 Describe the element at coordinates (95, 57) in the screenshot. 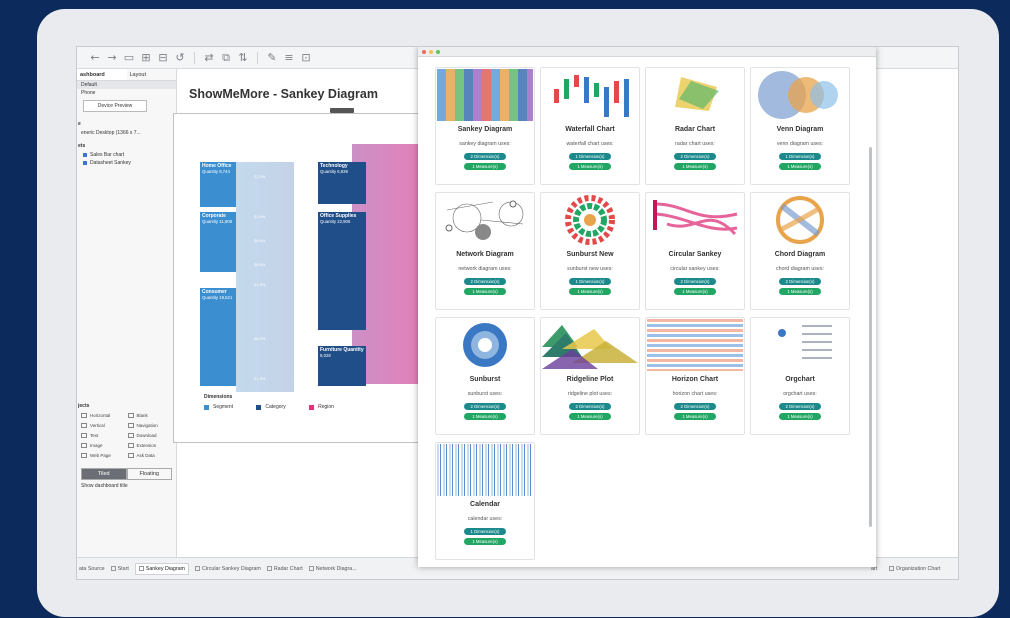

I see `back-arrow-icon: ←` at that location.